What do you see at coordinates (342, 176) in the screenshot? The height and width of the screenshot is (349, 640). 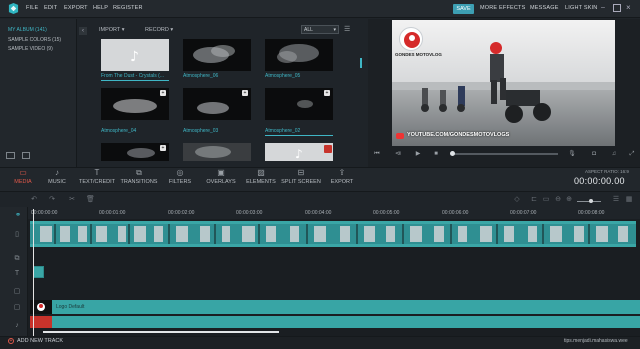 I see `tab-export: ⇪ EXPORT` at bounding box center [342, 176].